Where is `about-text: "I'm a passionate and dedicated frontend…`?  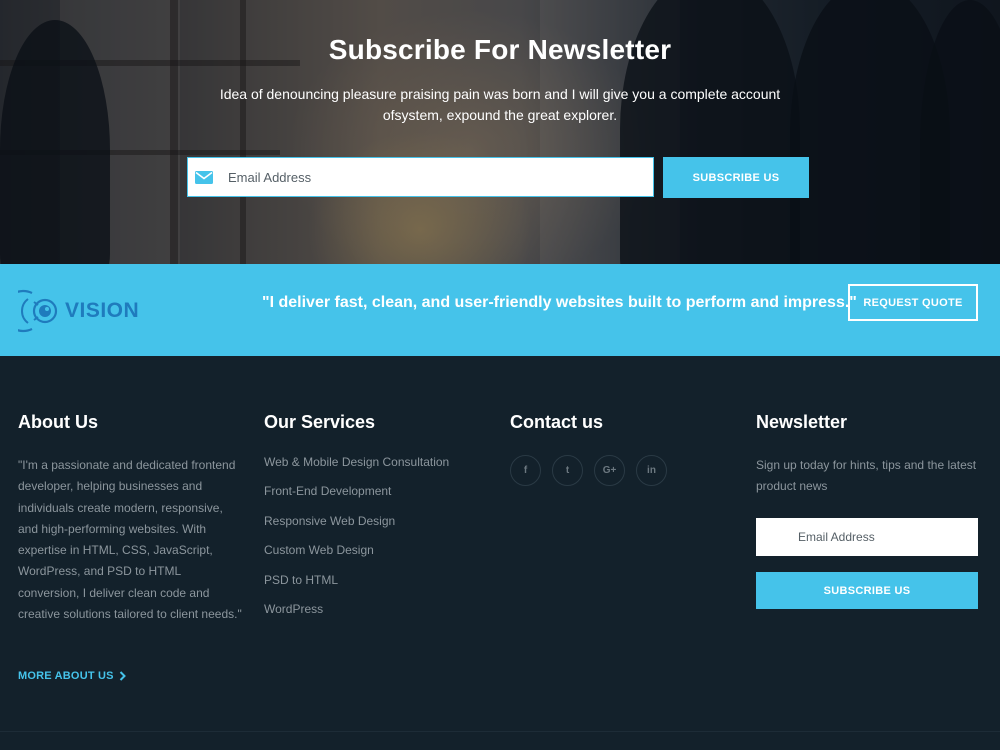 about-text: "I'm a passionate and dedicated frontend… is located at coordinates (130, 540).